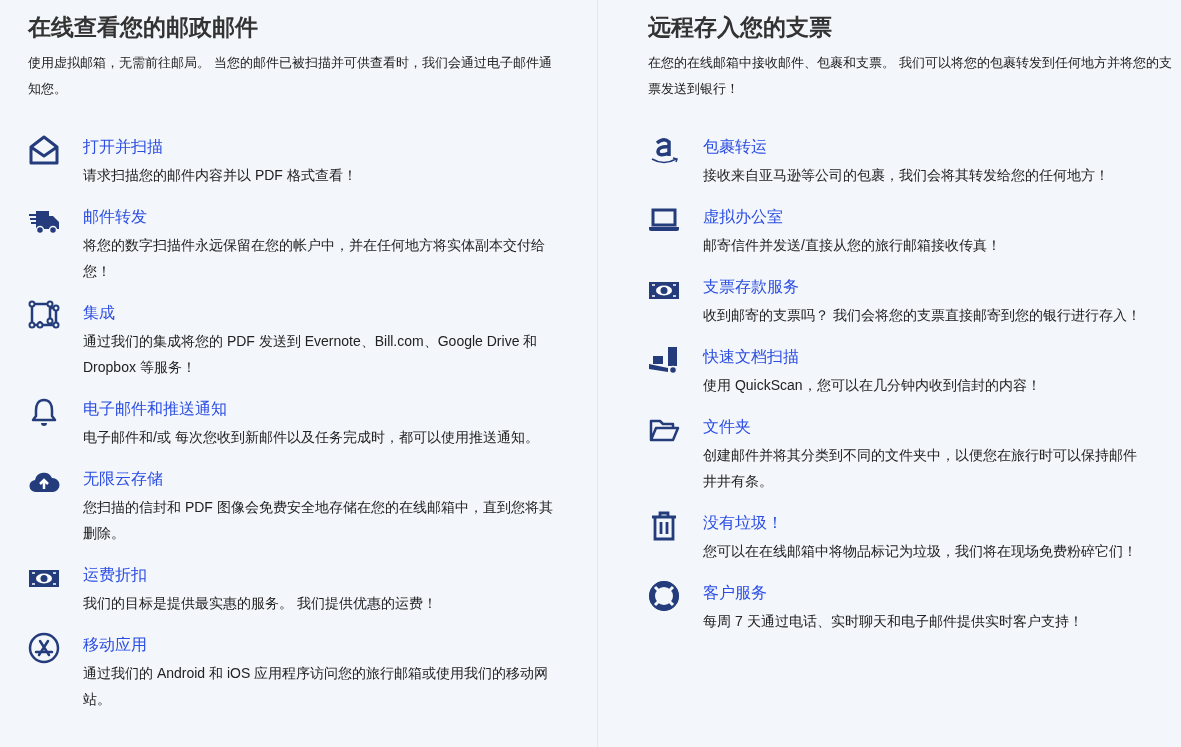 This screenshot has height=747, width=1181. I want to click on feature-description: 每周 7 天通过电话、实时聊天和电子邮件提供实时客户支持！, so click(893, 621).